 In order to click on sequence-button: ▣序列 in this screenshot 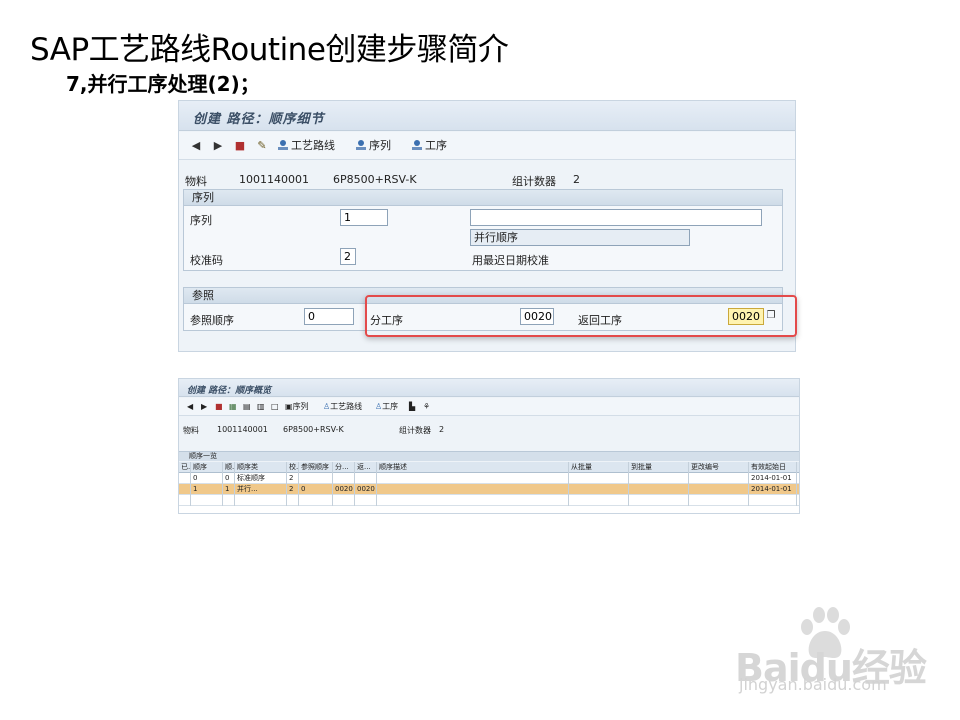, I will do `click(297, 407)`.